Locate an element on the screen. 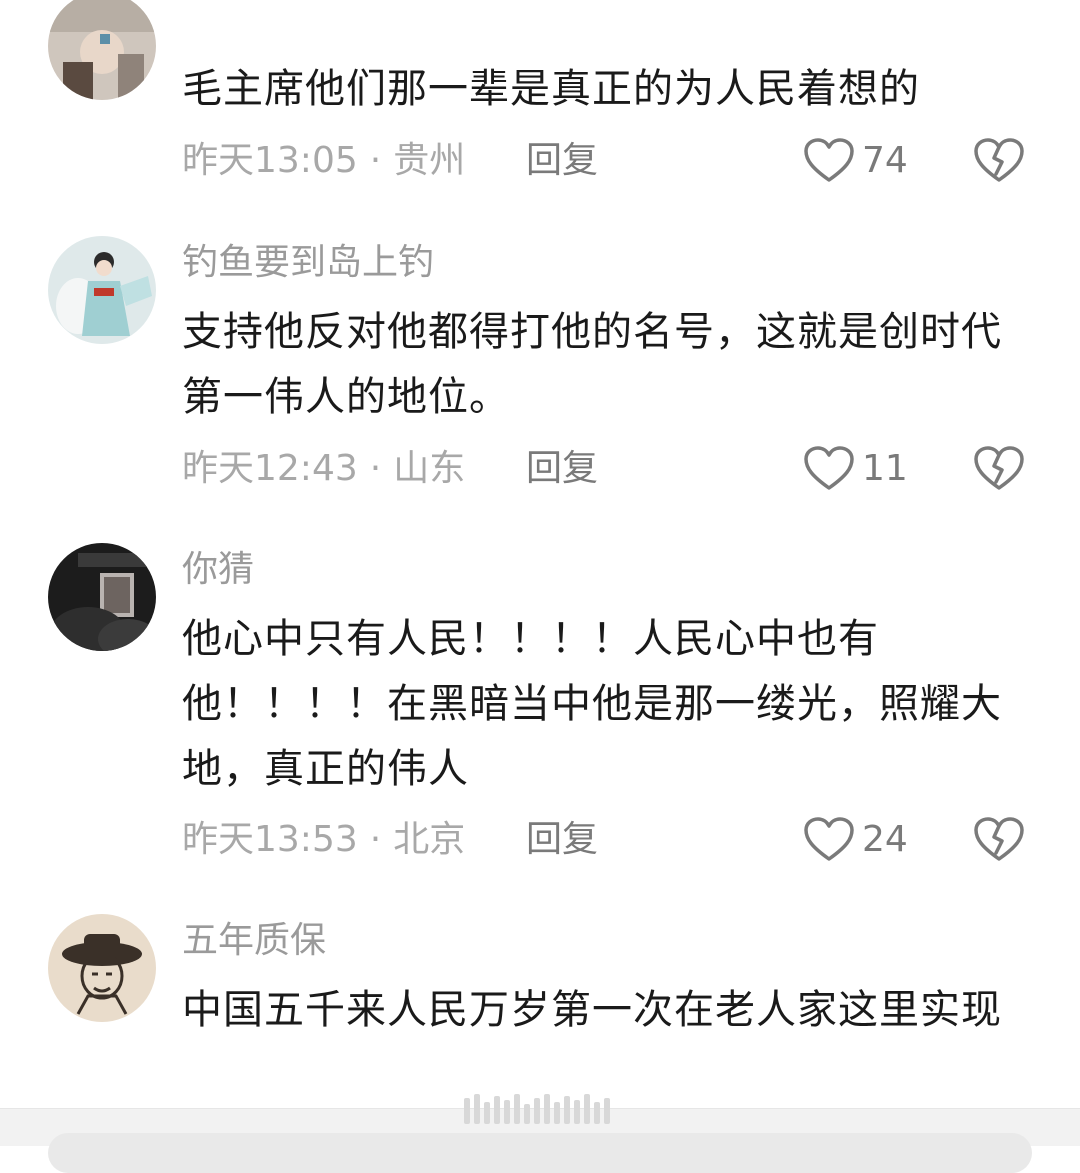 The width and height of the screenshot is (1080, 1173). comment-time-location: 昨天12:43 · 山东 is located at coordinates (323, 469).